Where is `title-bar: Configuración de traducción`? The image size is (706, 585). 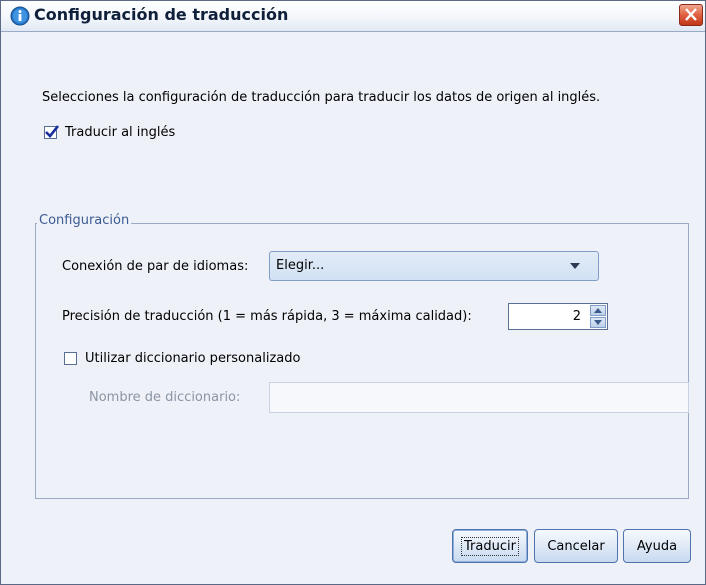 title-bar: Configuración de traducción is located at coordinates (353, 16).